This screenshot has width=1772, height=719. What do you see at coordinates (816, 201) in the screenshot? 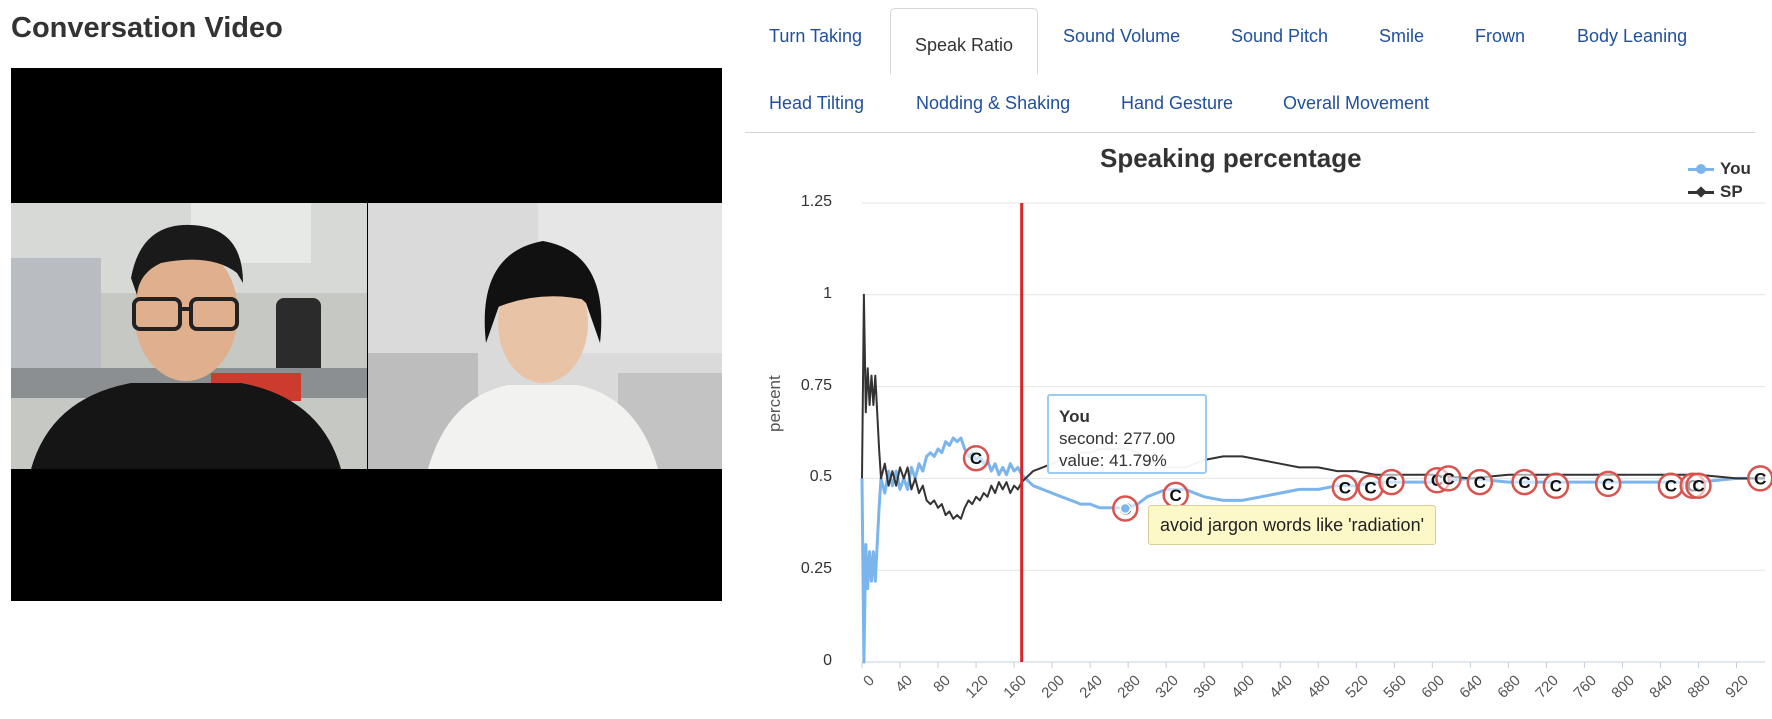
I see `y-tick-label: 1.25` at bounding box center [816, 201].